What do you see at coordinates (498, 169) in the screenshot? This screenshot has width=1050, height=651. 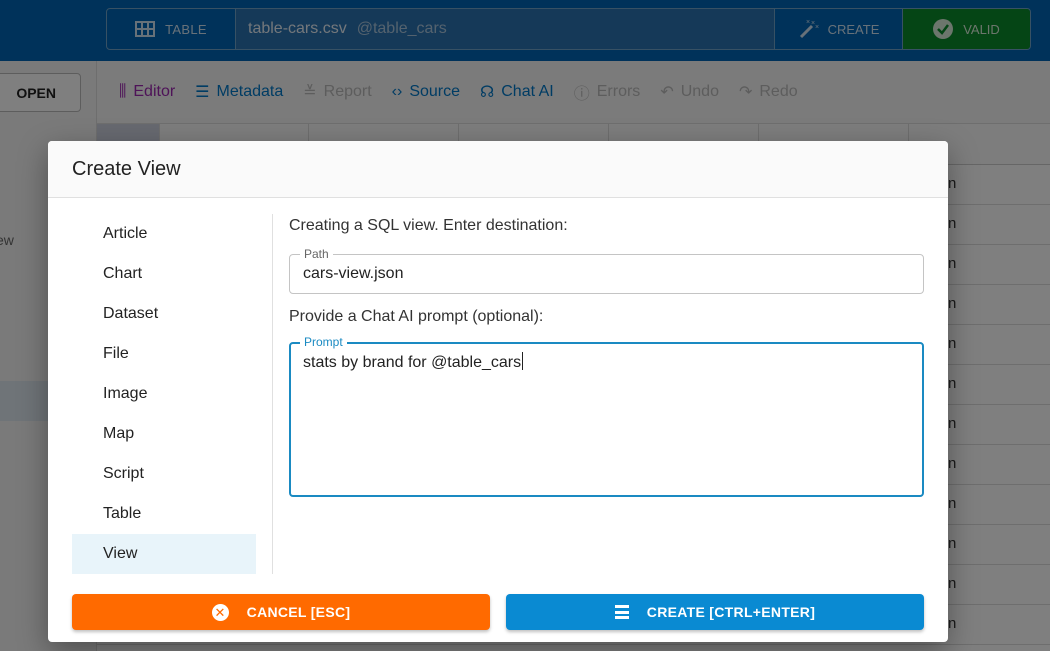 I see `dialog-header: Create View` at bounding box center [498, 169].